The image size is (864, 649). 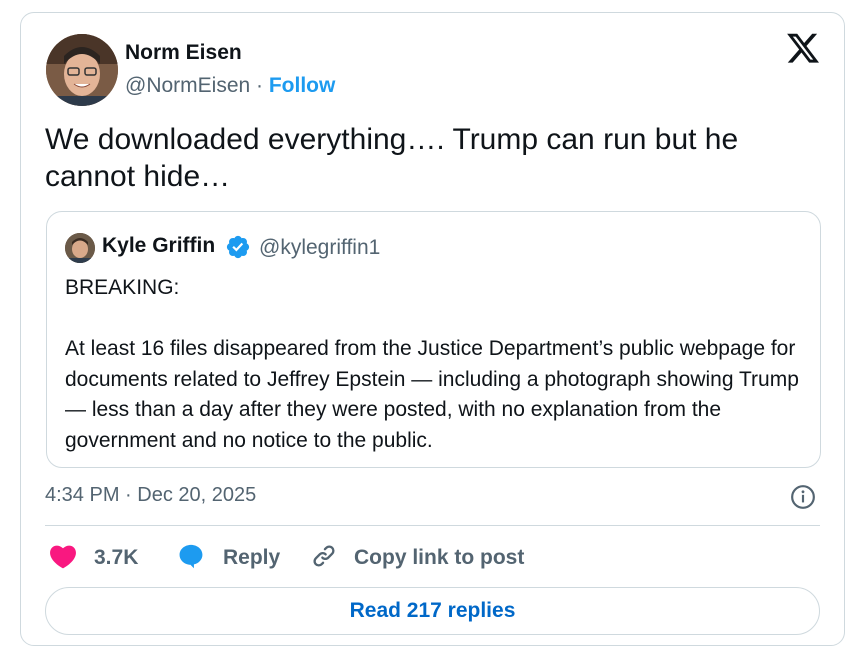 I want to click on heart-icon, so click(x=63, y=558).